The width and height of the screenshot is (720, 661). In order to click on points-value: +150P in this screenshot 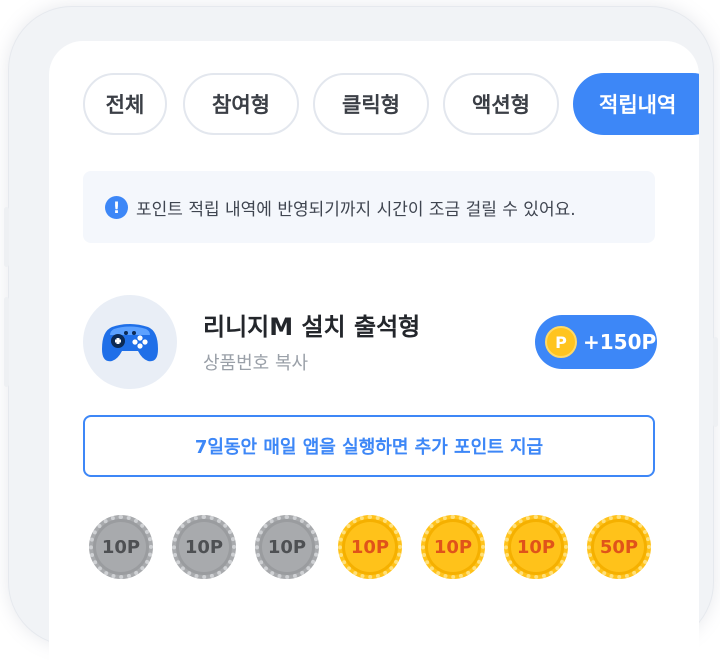, I will do `click(620, 342)`.